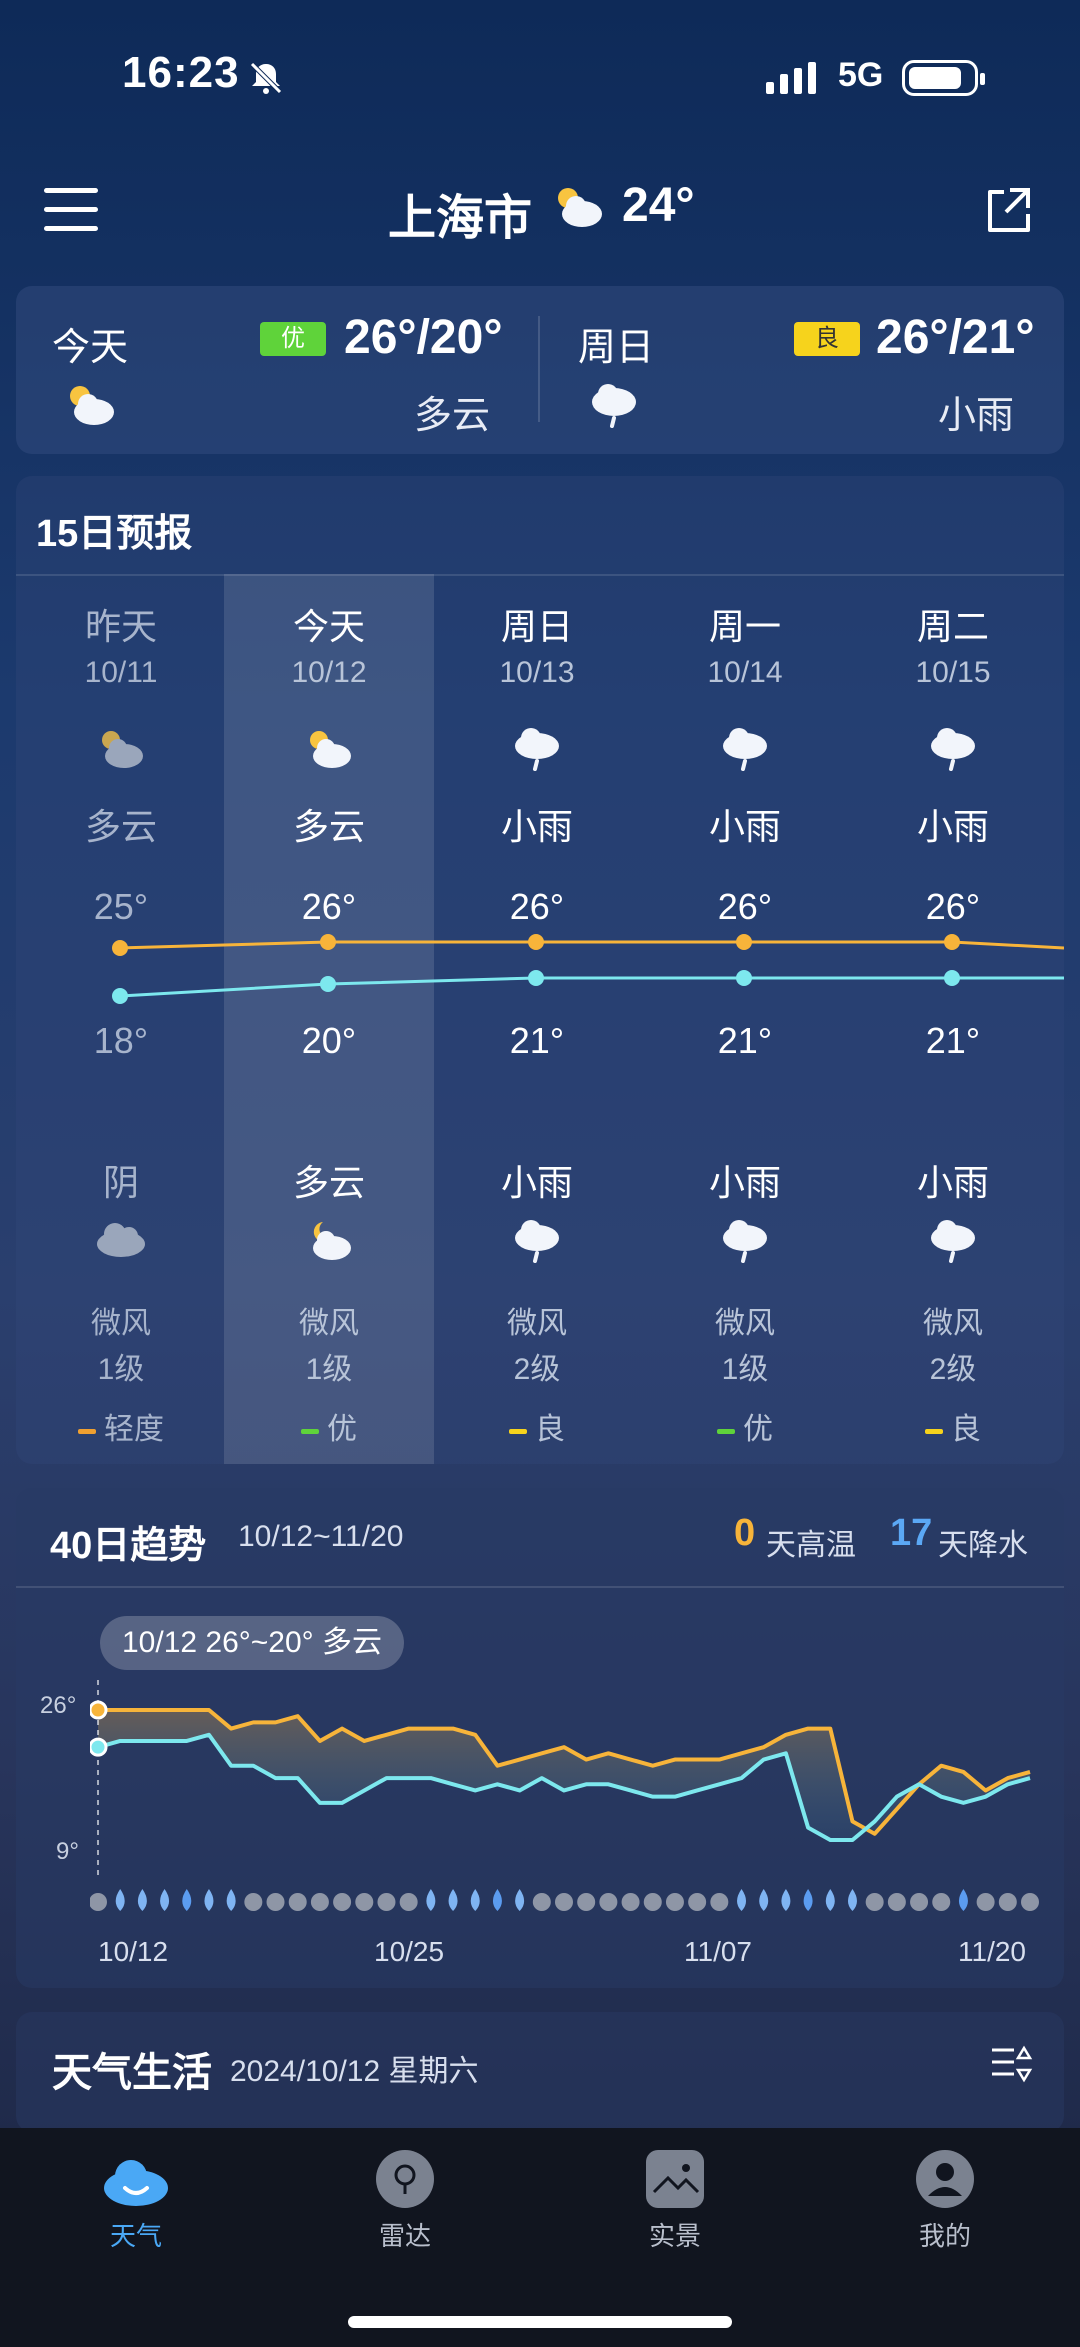  Describe the element at coordinates (1008, 210) in the screenshot. I see `share-icon` at that location.